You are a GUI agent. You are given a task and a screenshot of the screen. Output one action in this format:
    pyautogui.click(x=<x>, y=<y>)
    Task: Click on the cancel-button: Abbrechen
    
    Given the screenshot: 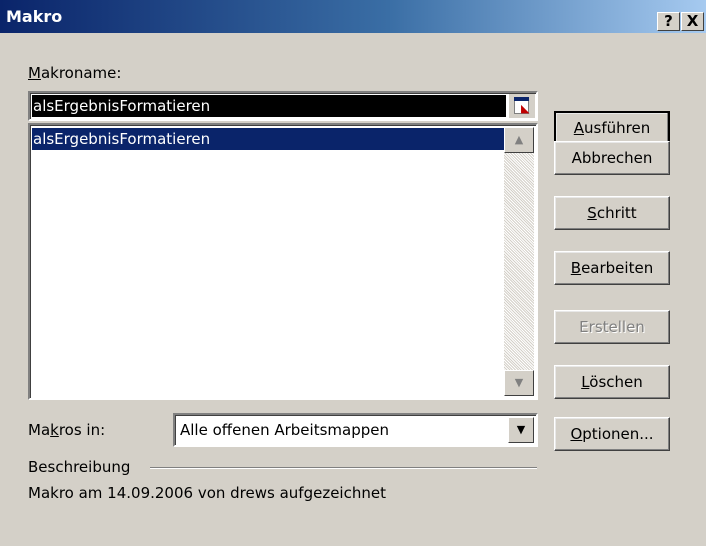 What is the action you would take?
    pyautogui.click(x=612, y=158)
    